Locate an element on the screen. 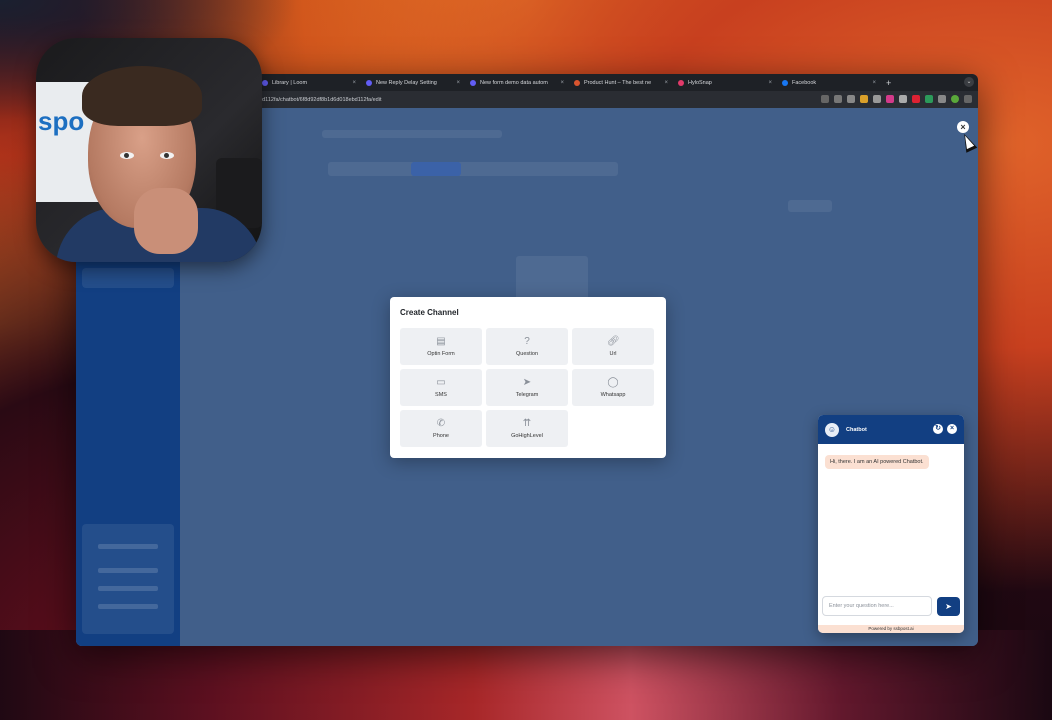  hylosnap-icon is located at coordinates (681, 82).